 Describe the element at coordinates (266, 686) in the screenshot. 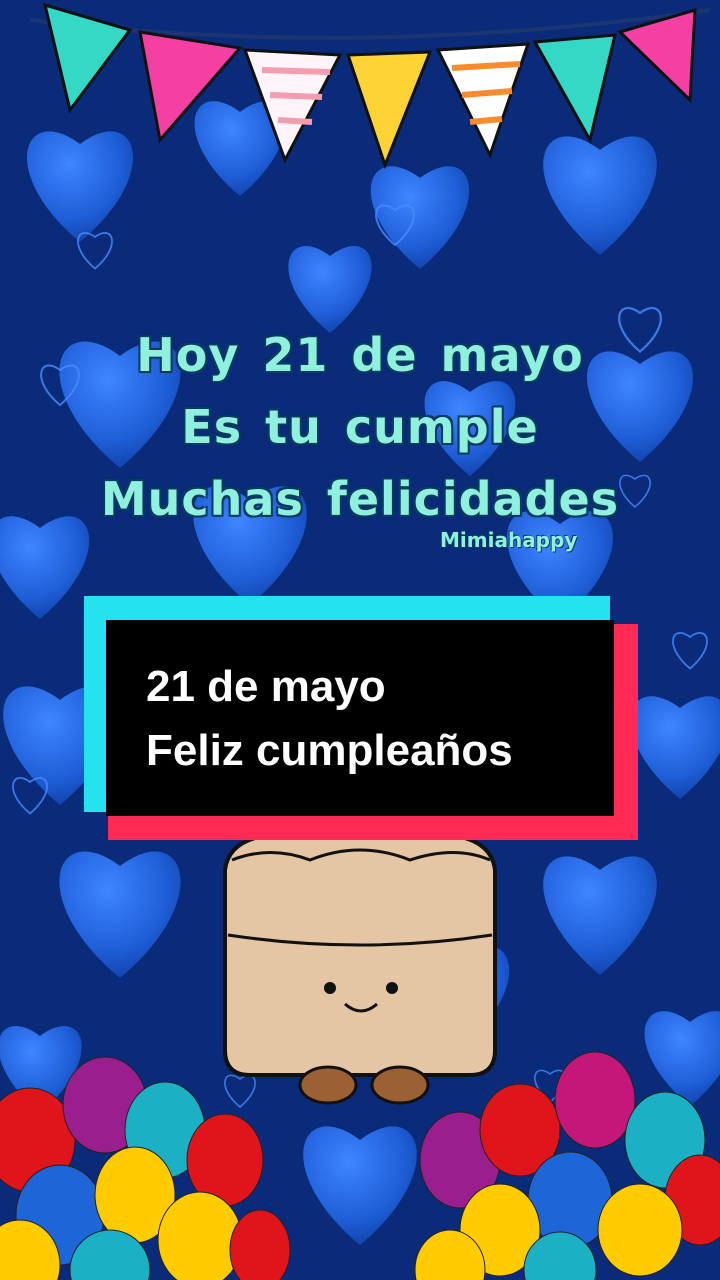

I see `caption-line-date: 21 de mayo` at that location.